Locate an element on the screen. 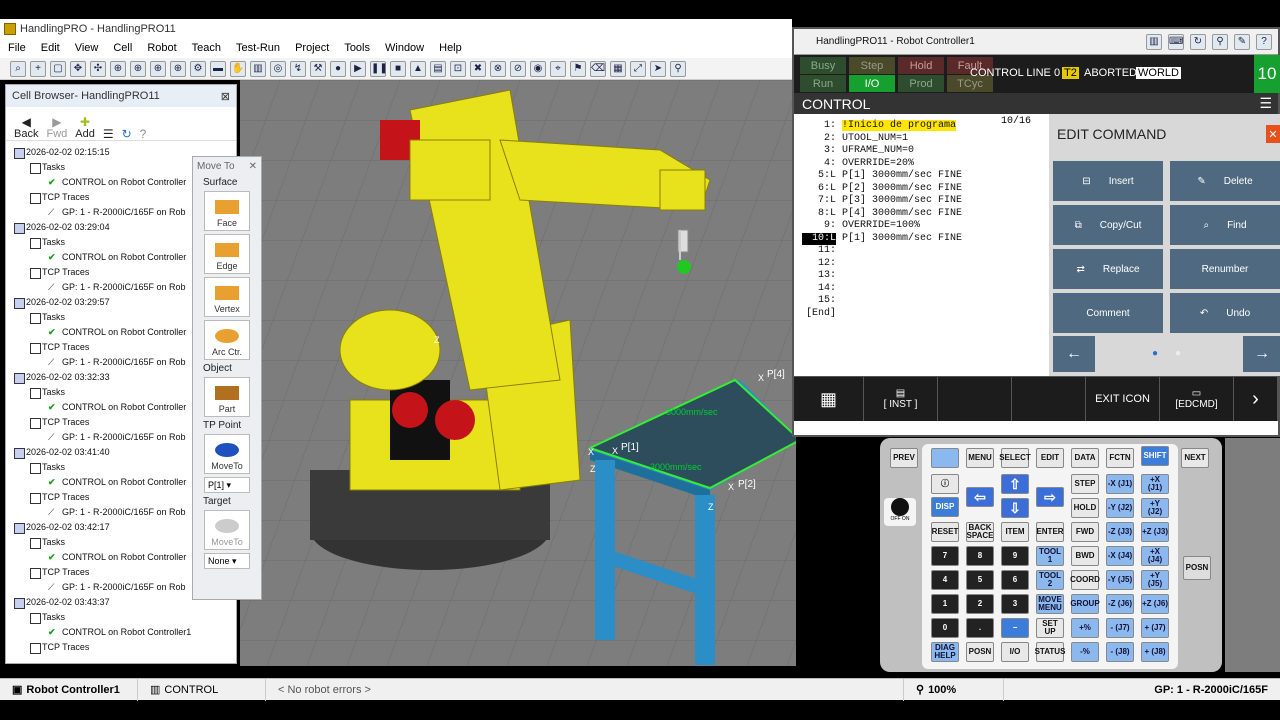  number-key-4: 5 is located at coordinates (980, 580).